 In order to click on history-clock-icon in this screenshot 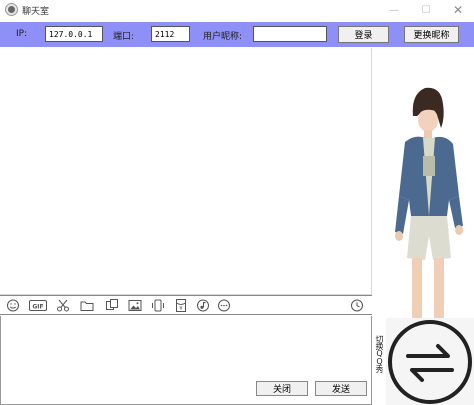, I will do `click(357, 305)`.